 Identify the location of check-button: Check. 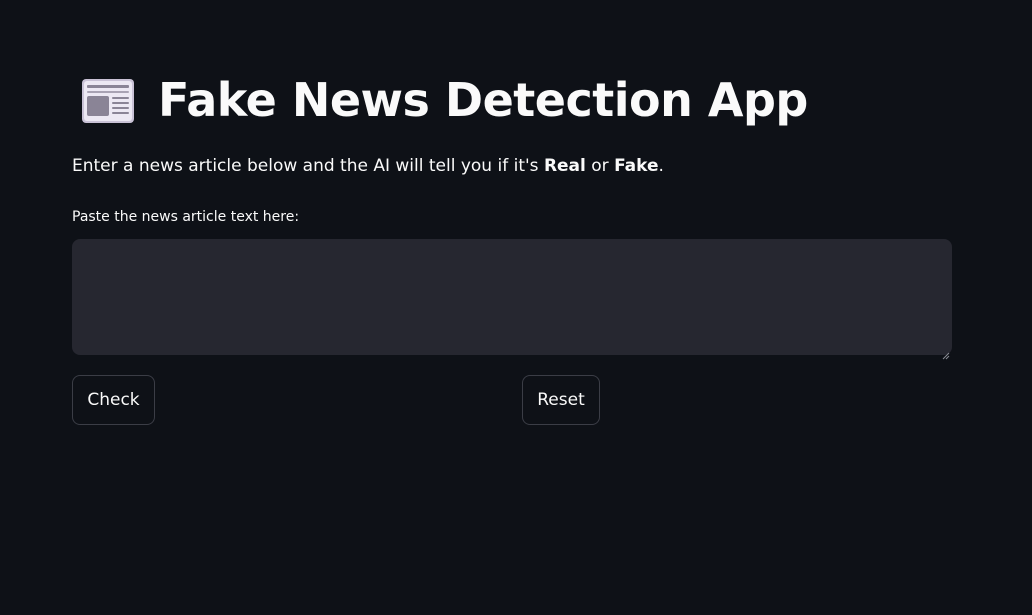
(113, 400).